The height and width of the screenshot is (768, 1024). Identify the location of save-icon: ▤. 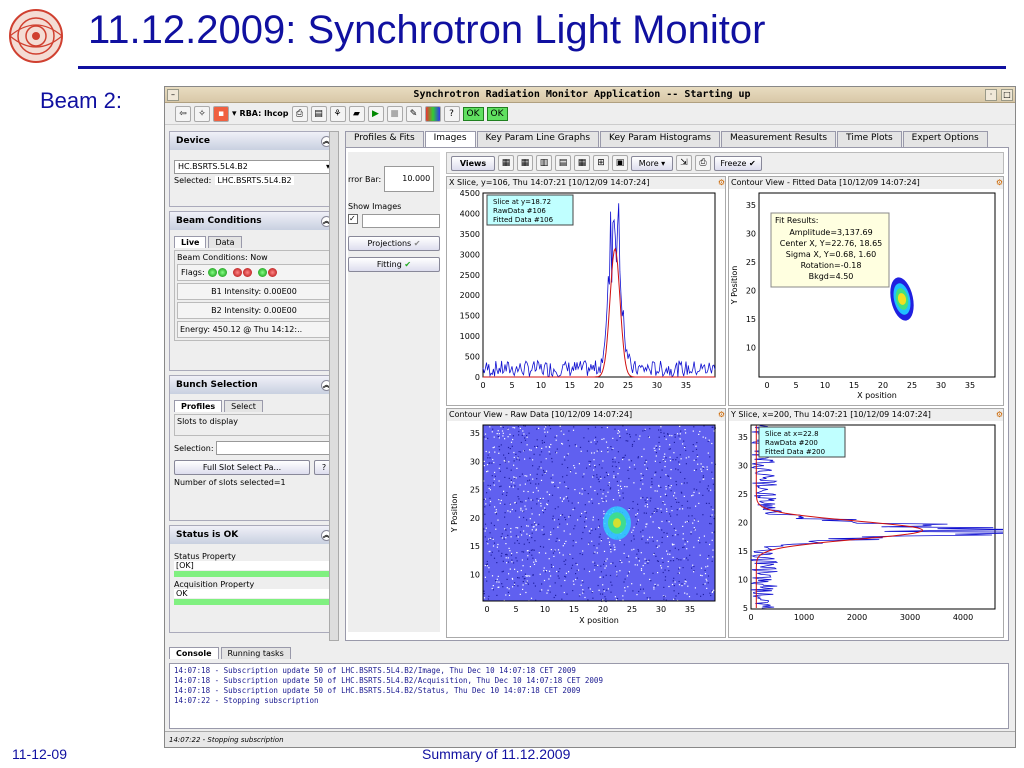
(318, 113).